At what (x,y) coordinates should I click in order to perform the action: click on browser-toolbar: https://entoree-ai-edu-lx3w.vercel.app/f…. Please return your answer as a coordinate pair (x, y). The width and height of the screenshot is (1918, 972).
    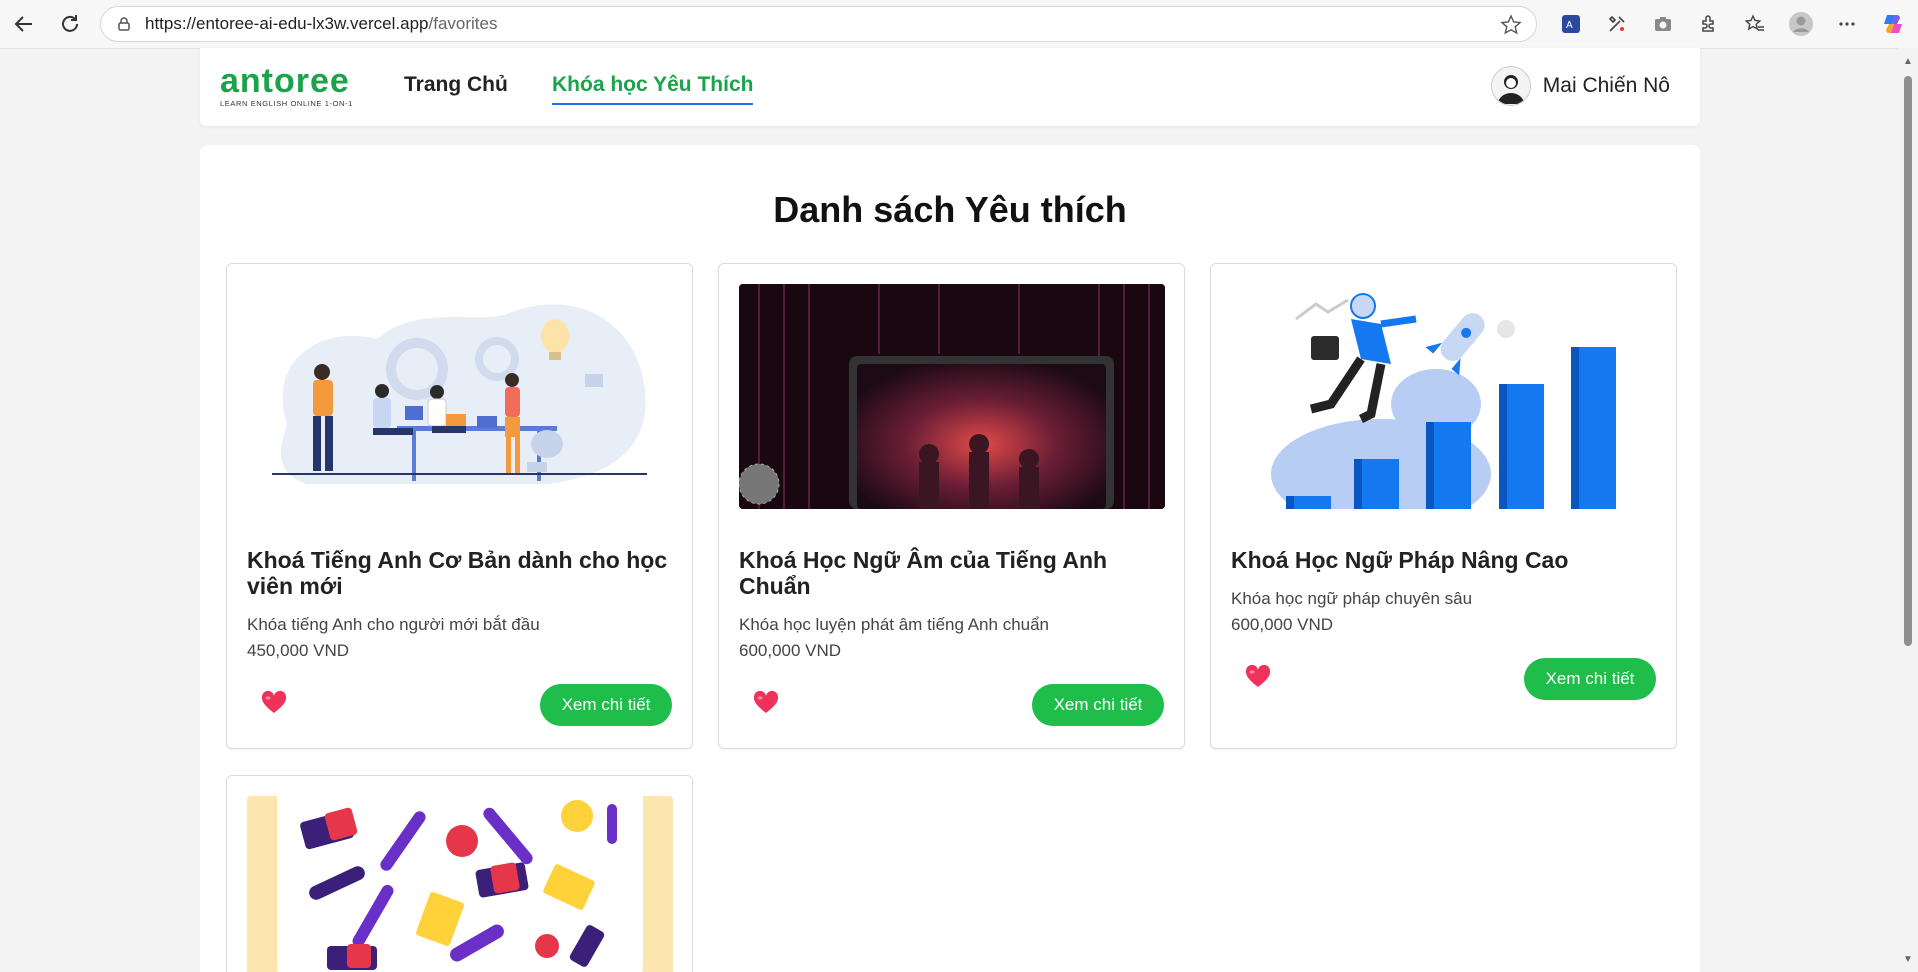
    Looking at the image, I should click on (959, 24).